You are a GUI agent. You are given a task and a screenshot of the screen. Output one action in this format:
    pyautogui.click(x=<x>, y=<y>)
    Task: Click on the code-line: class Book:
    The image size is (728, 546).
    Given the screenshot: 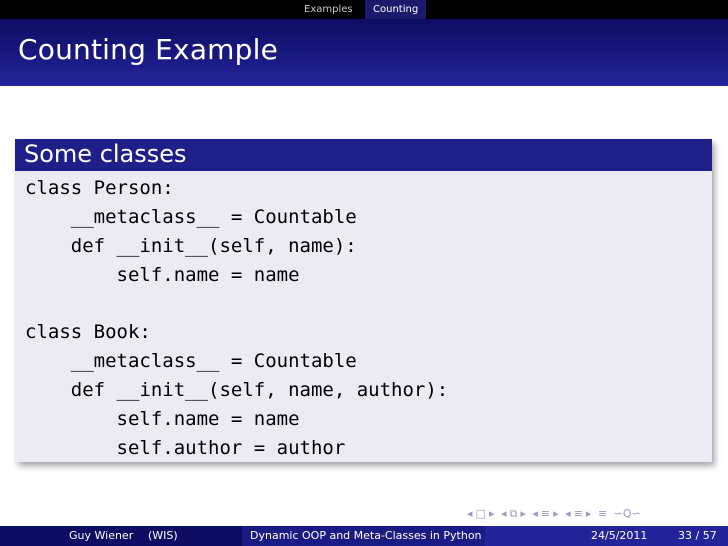 What is the action you would take?
    pyautogui.click(x=88, y=332)
    